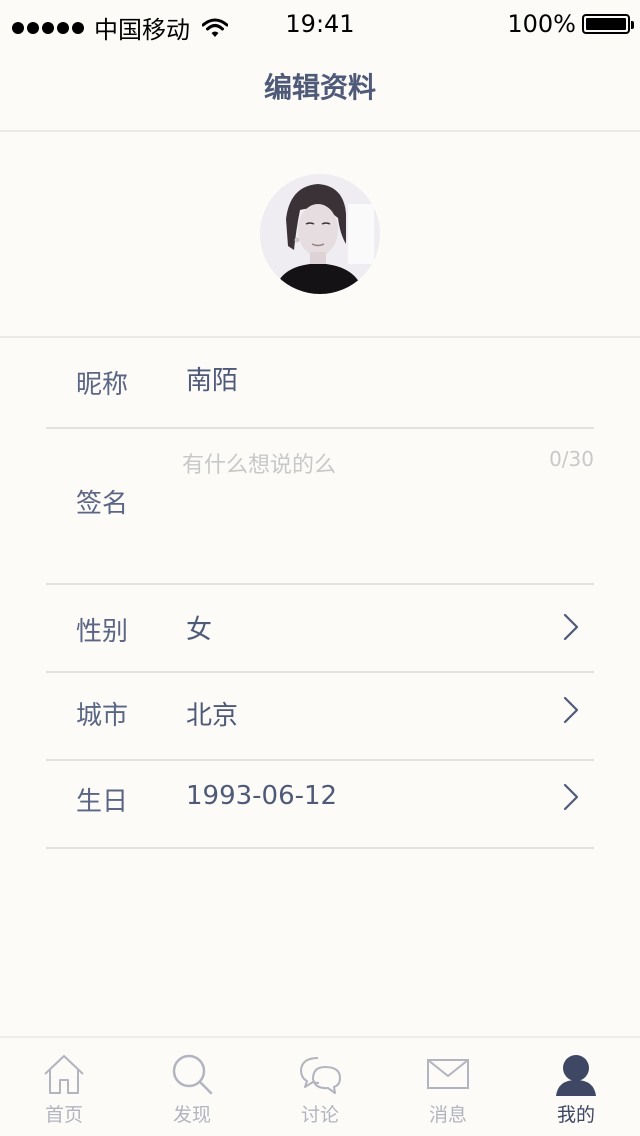 This screenshot has height=1136, width=640. Describe the element at coordinates (319, 1115) in the screenshot. I see `tab-discussion-label: 讨论` at that location.